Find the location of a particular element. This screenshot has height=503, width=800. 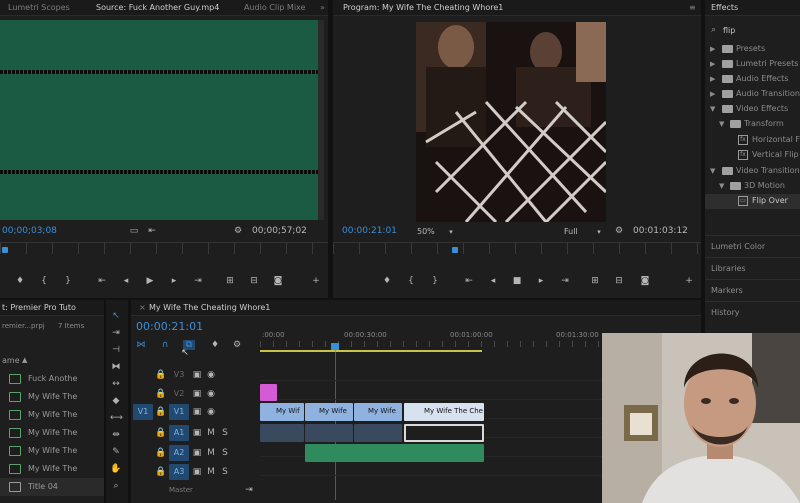

source-insert-icon: ⇤ is located at coordinates (152, 231).